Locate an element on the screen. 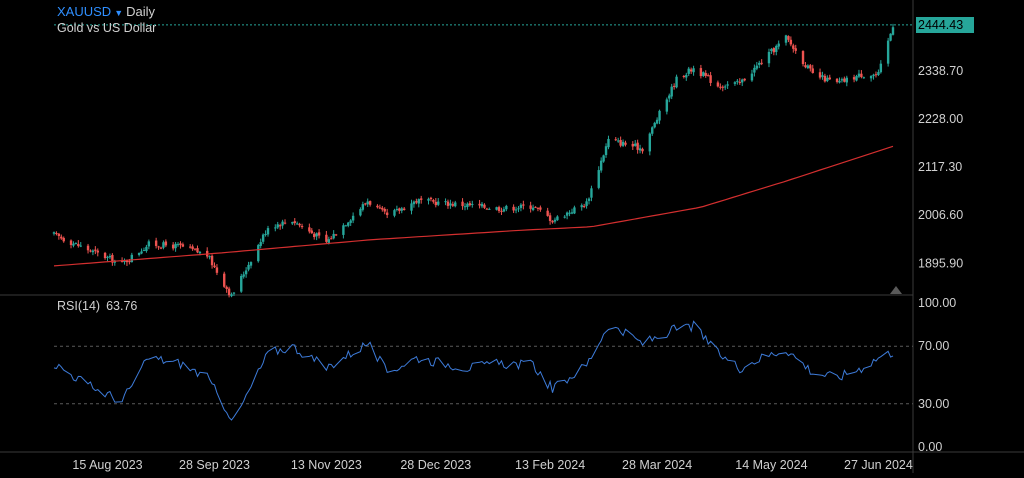 The image size is (1024, 478). time-tick-label: 28 Mar 2024 is located at coordinates (657, 465).